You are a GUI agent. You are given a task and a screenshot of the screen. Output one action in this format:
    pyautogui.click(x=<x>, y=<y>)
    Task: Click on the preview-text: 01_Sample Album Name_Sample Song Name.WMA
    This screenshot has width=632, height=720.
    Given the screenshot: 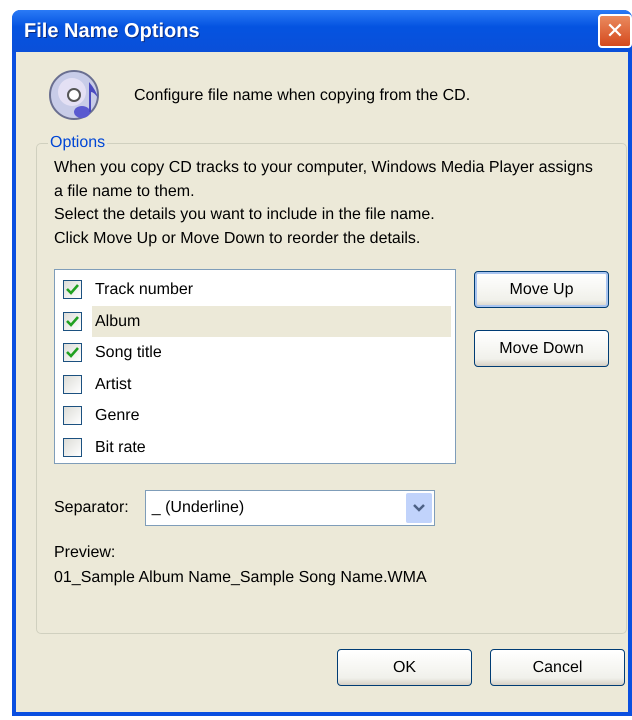 What is the action you would take?
    pyautogui.click(x=241, y=578)
    